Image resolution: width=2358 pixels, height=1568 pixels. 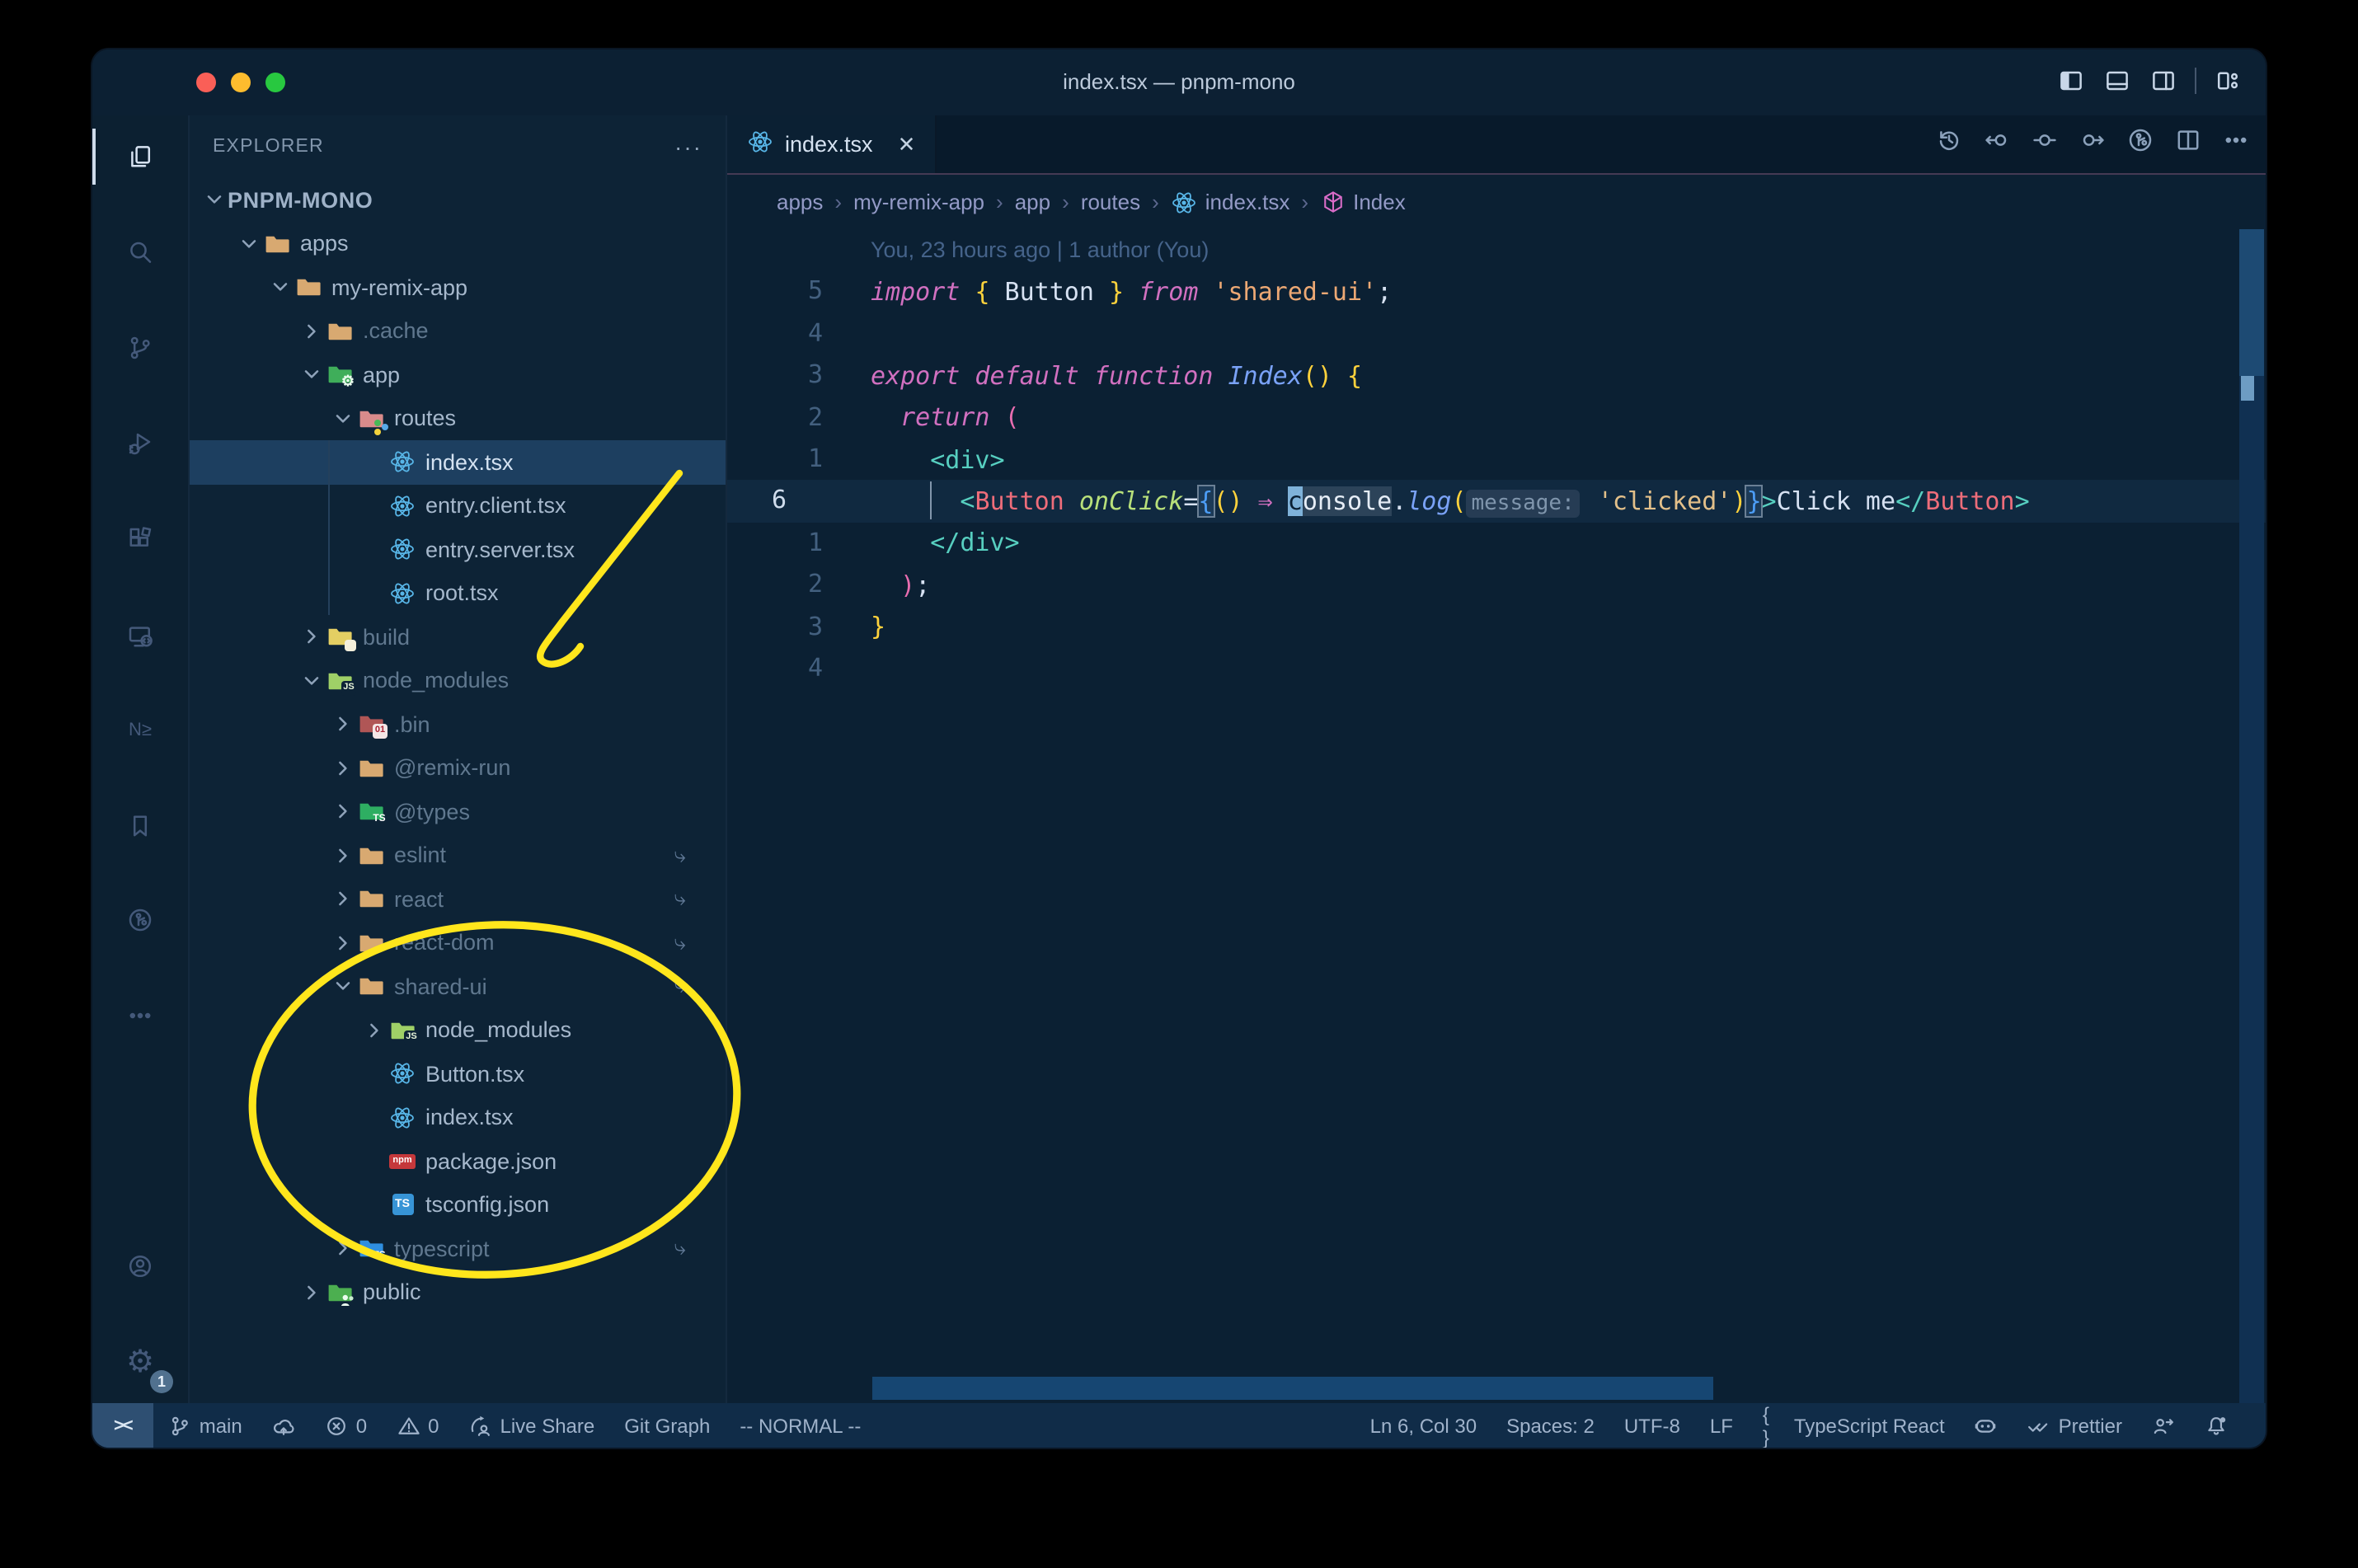 What do you see at coordinates (2164, 81) in the screenshot?
I see `layout-sidebar-right-icon` at bounding box center [2164, 81].